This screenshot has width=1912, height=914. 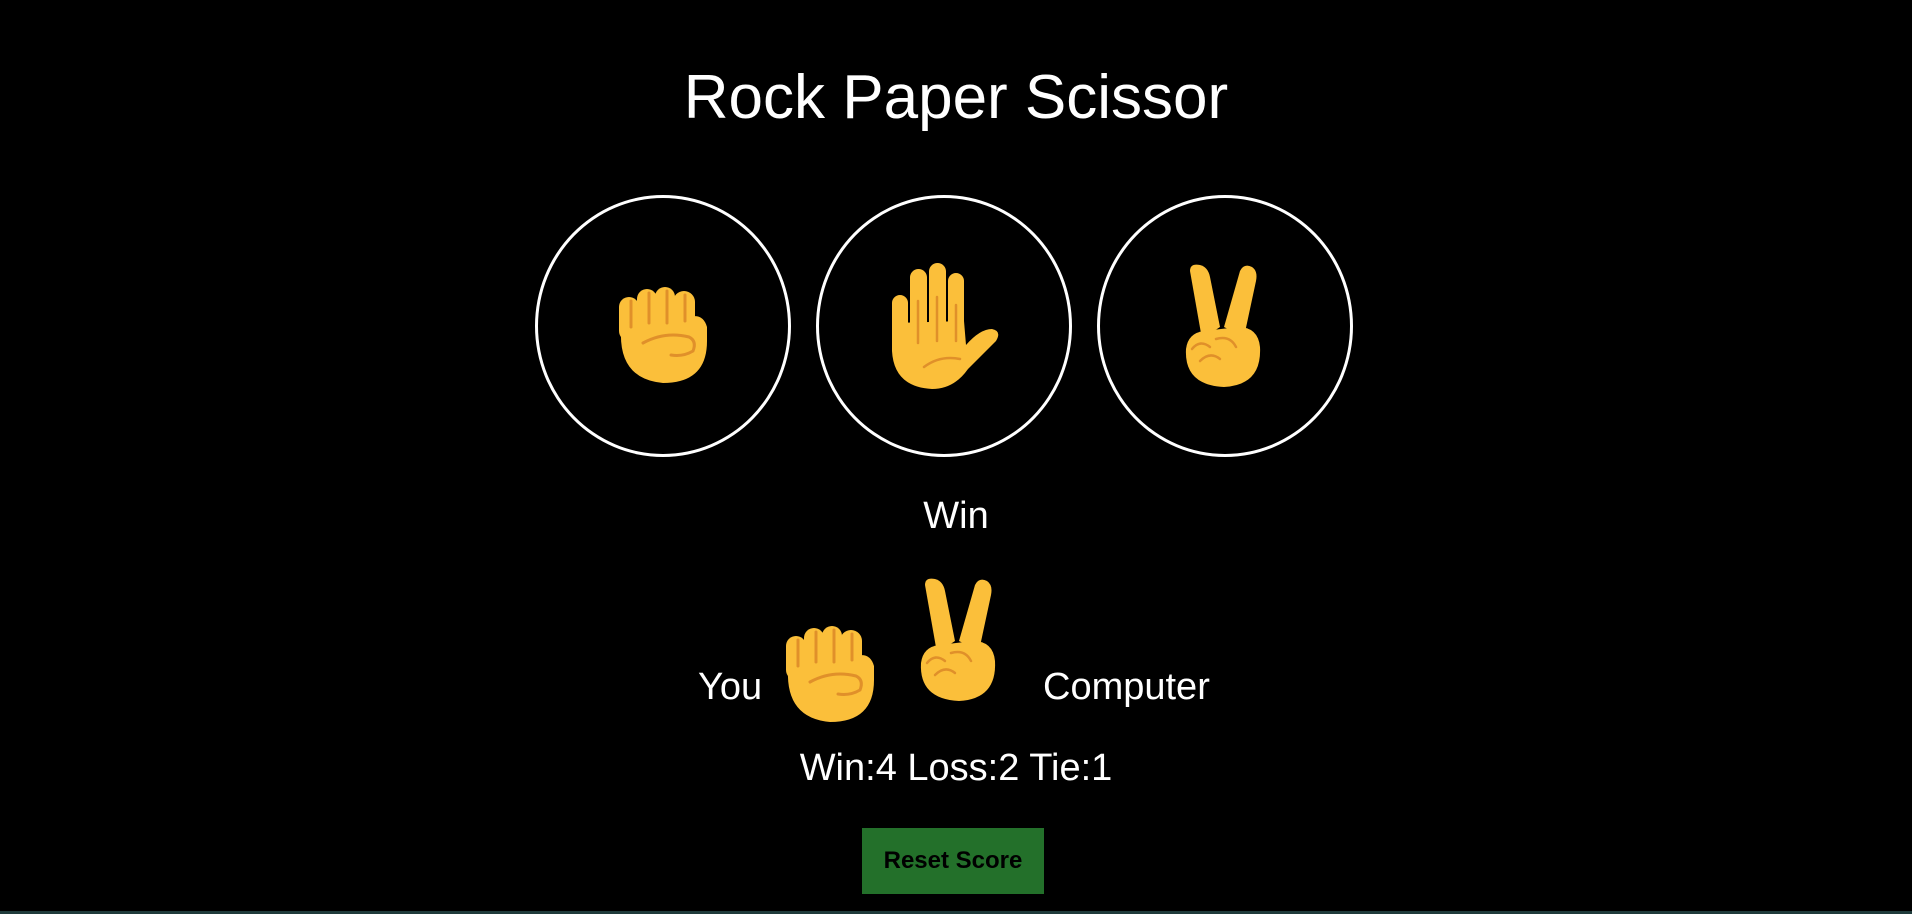 I want to click on rock-button, so click(x=663, y=326).